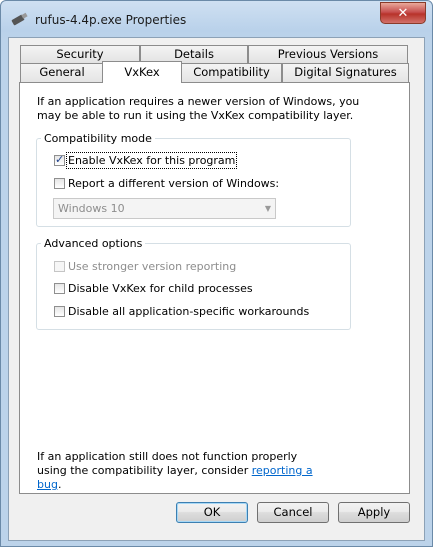 The width and height of the screenshot is (435, 549). Describe the element at coordinates (374, 512) in the screenshot. I see `apply-button: Apply` at that location.